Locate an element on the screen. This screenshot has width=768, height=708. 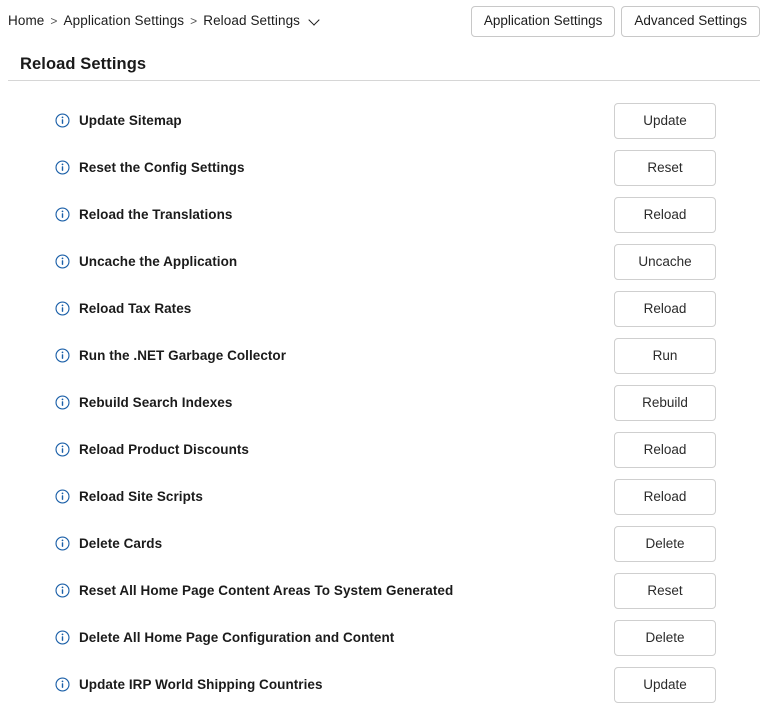
settings-row-label-text: Run the .NET Garbage Collector is located at coordinates (183, 355).